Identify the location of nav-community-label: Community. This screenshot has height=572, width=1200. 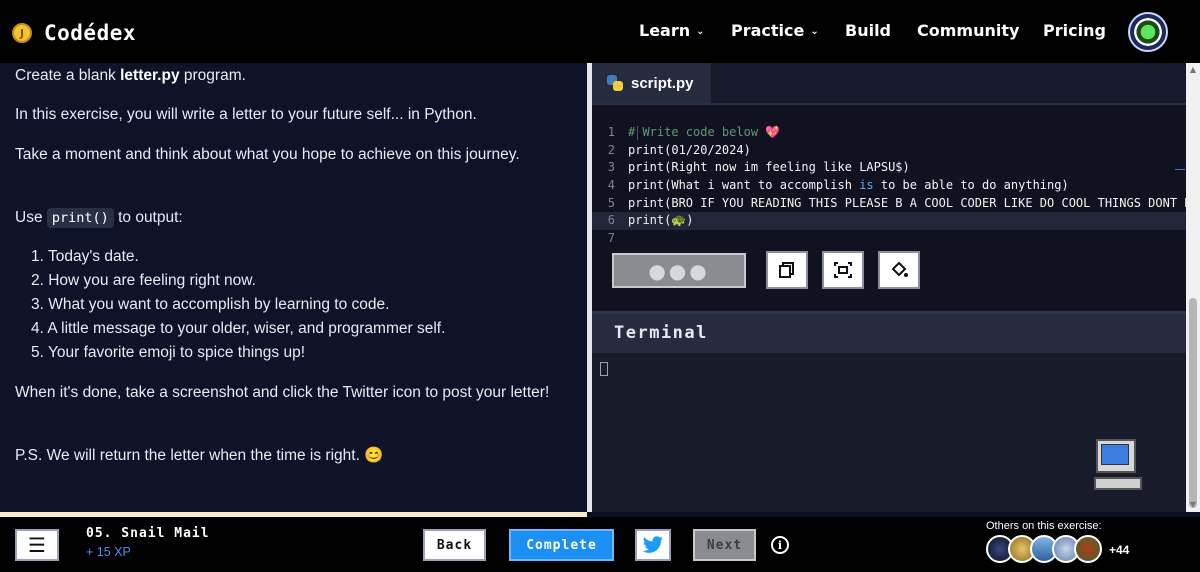
(968, 30).